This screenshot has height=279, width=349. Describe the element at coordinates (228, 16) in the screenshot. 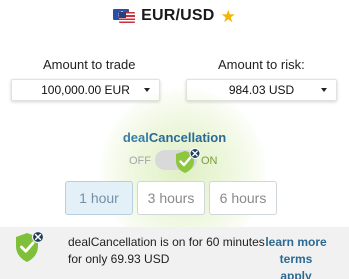

I see `favorite-star-icon: ★` at that location.